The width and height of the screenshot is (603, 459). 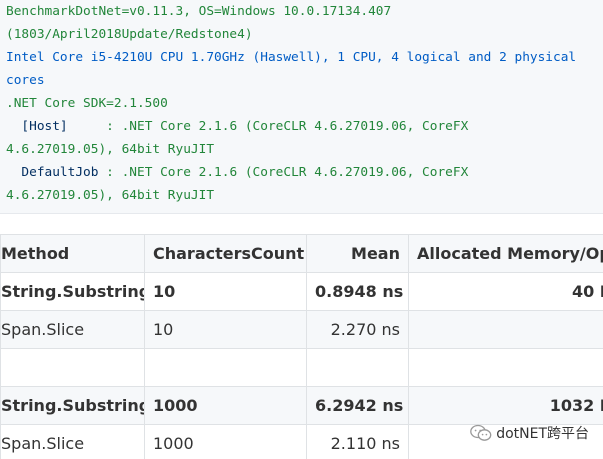 What do you see at coordinates (505, 405) in the screenshot?
I see `cell-allocated-memory: 1032 B` at bounding box center [505, 405].